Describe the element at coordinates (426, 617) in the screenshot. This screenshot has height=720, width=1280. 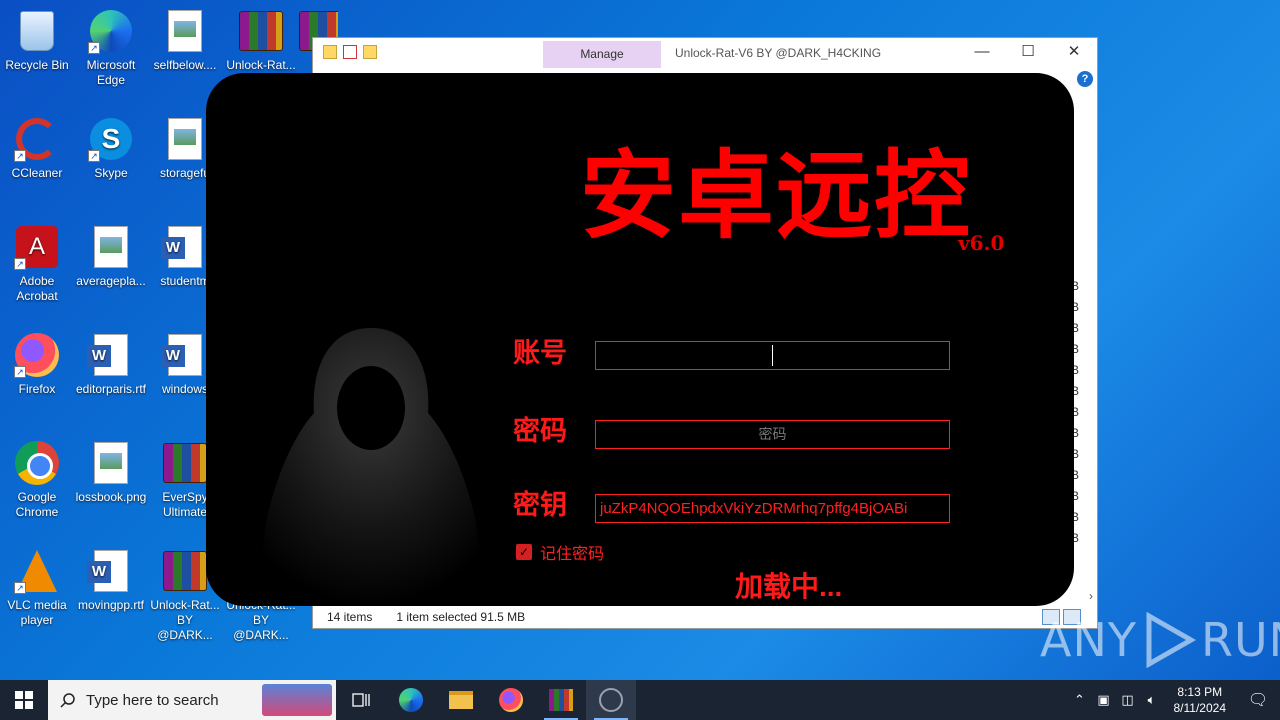
I see `status-bar: 14 items 1 item selected 91.5 MB` at that location.